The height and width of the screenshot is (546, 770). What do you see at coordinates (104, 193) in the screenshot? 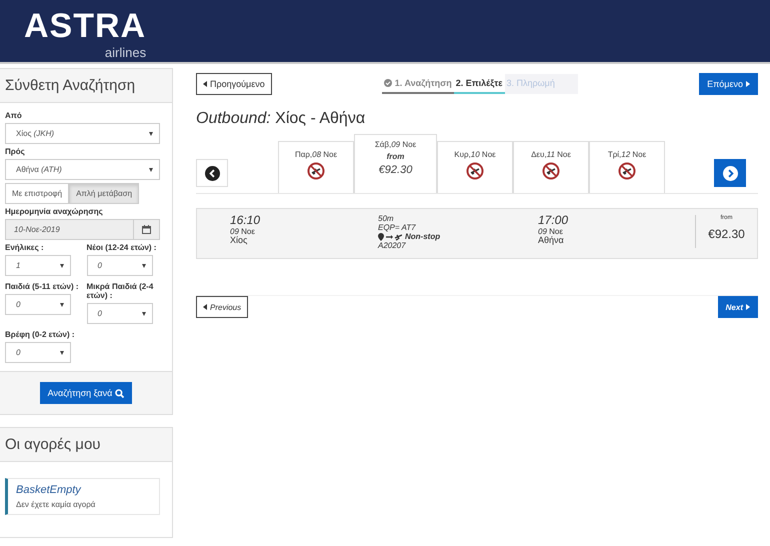
I see `trip-type-button: Απλή μετάβαση` at bounding box center [104, 193].